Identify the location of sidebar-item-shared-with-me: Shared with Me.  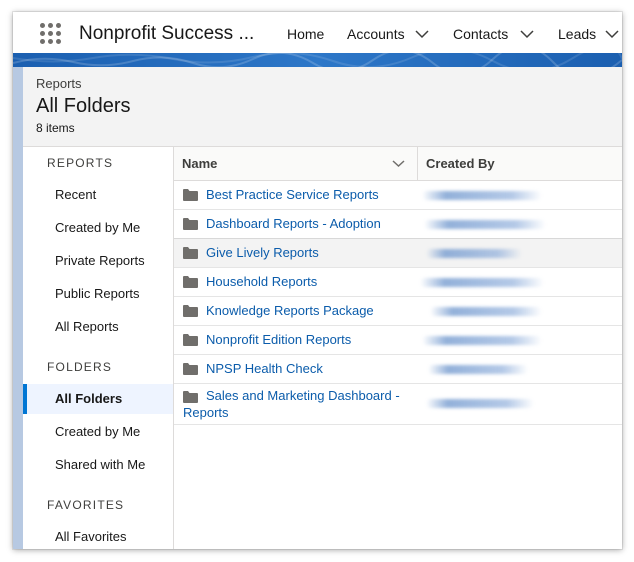
(98, 465).